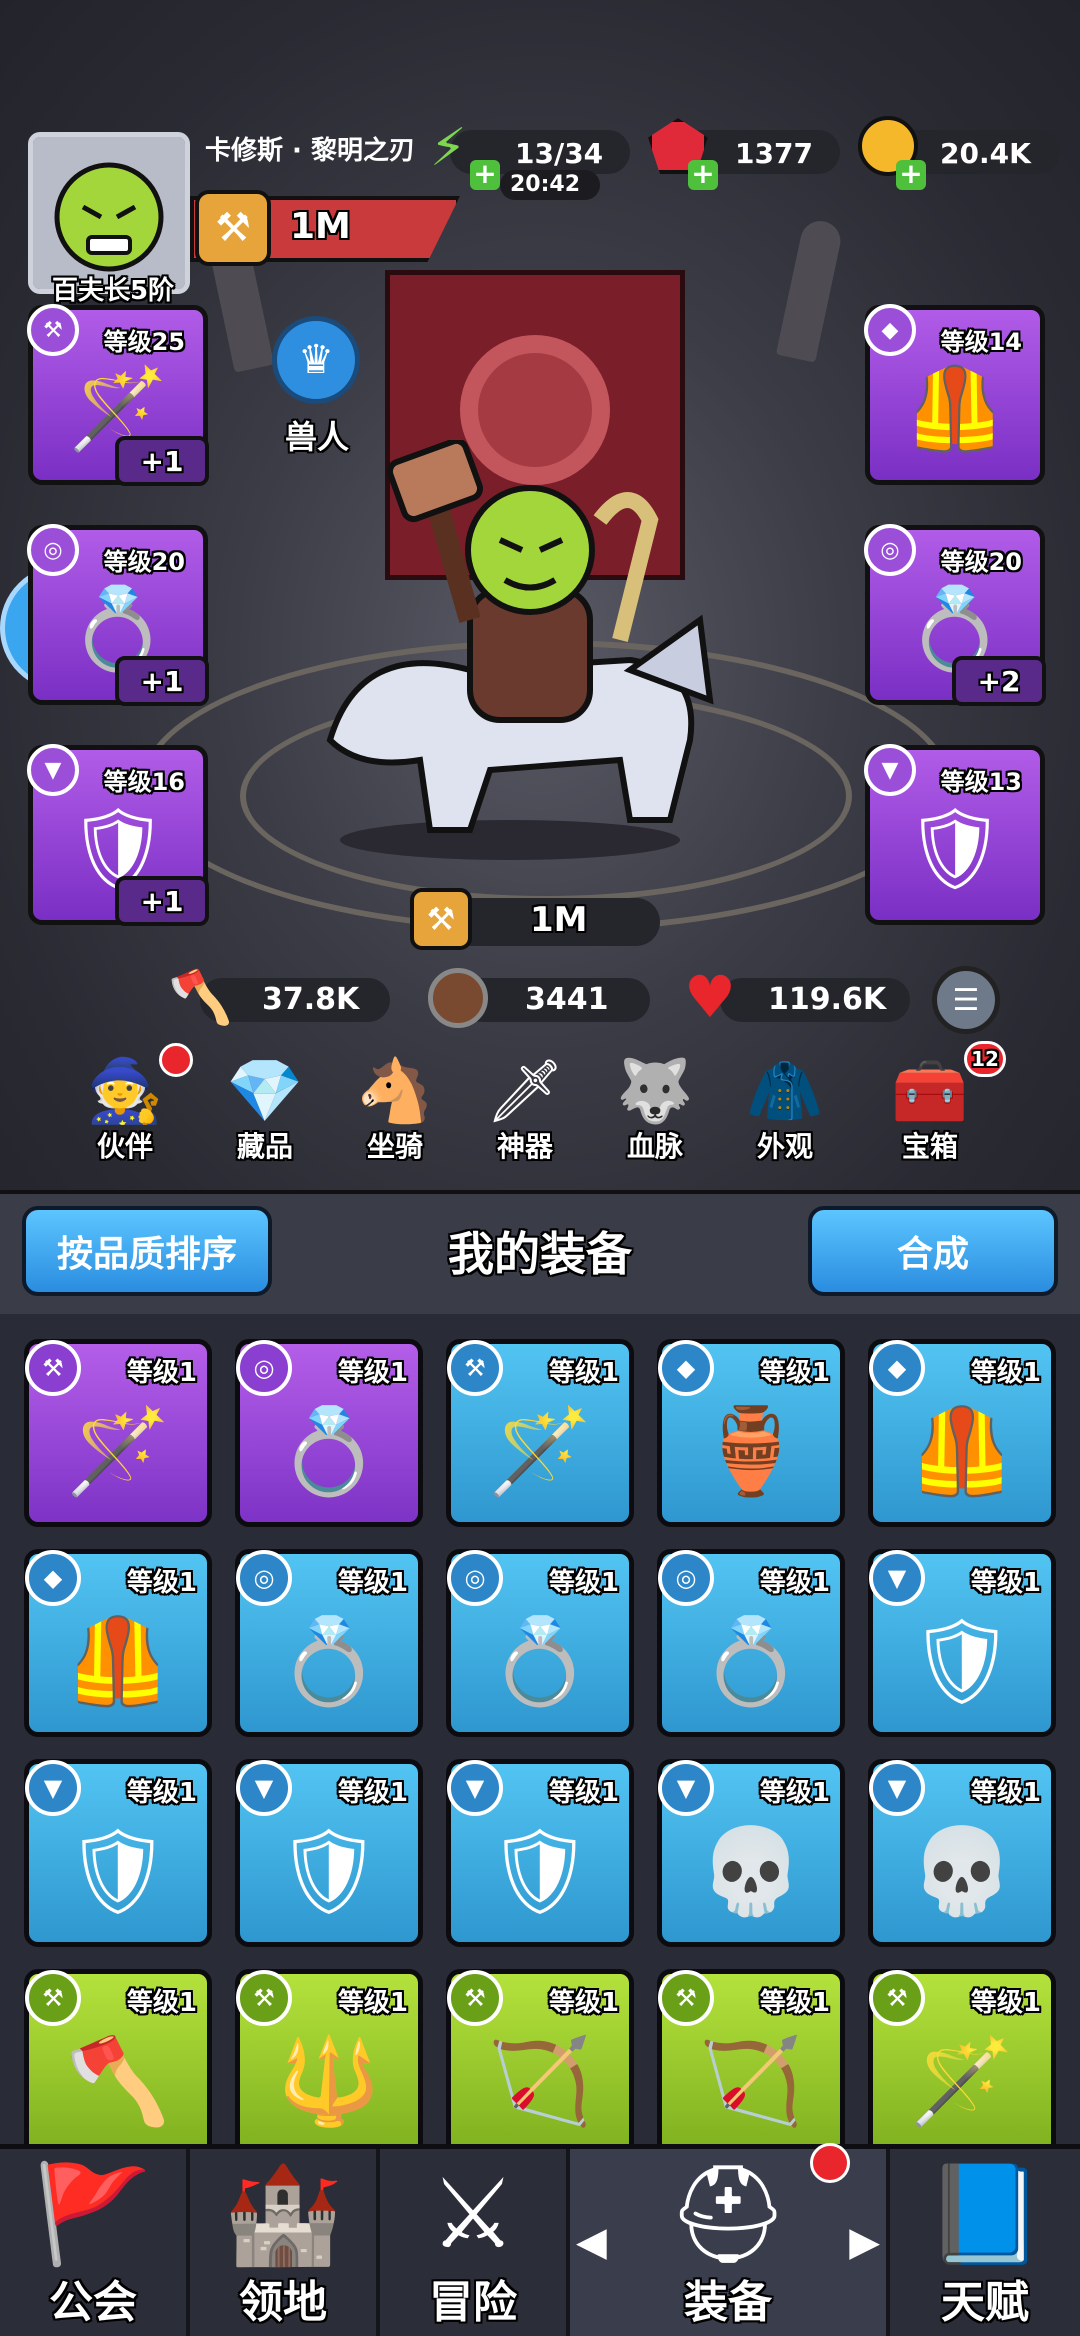  Describe the element at coordinates (395, 1110) in the screenshot. I see `feature-mount: 🐴 坐骑` at that location.